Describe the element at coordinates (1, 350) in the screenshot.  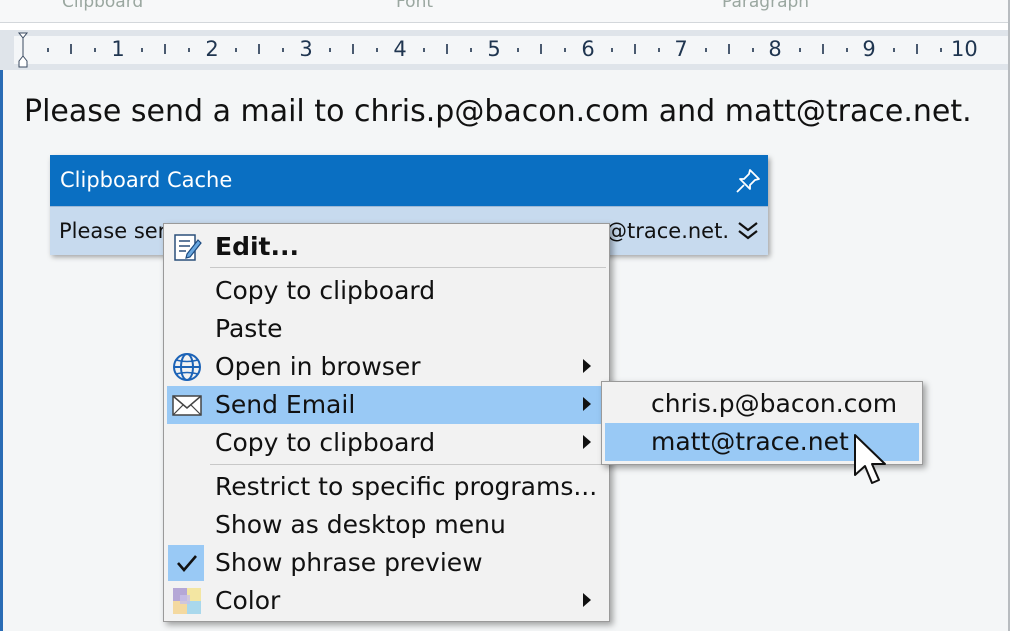
I see `document-left-border` at that location.